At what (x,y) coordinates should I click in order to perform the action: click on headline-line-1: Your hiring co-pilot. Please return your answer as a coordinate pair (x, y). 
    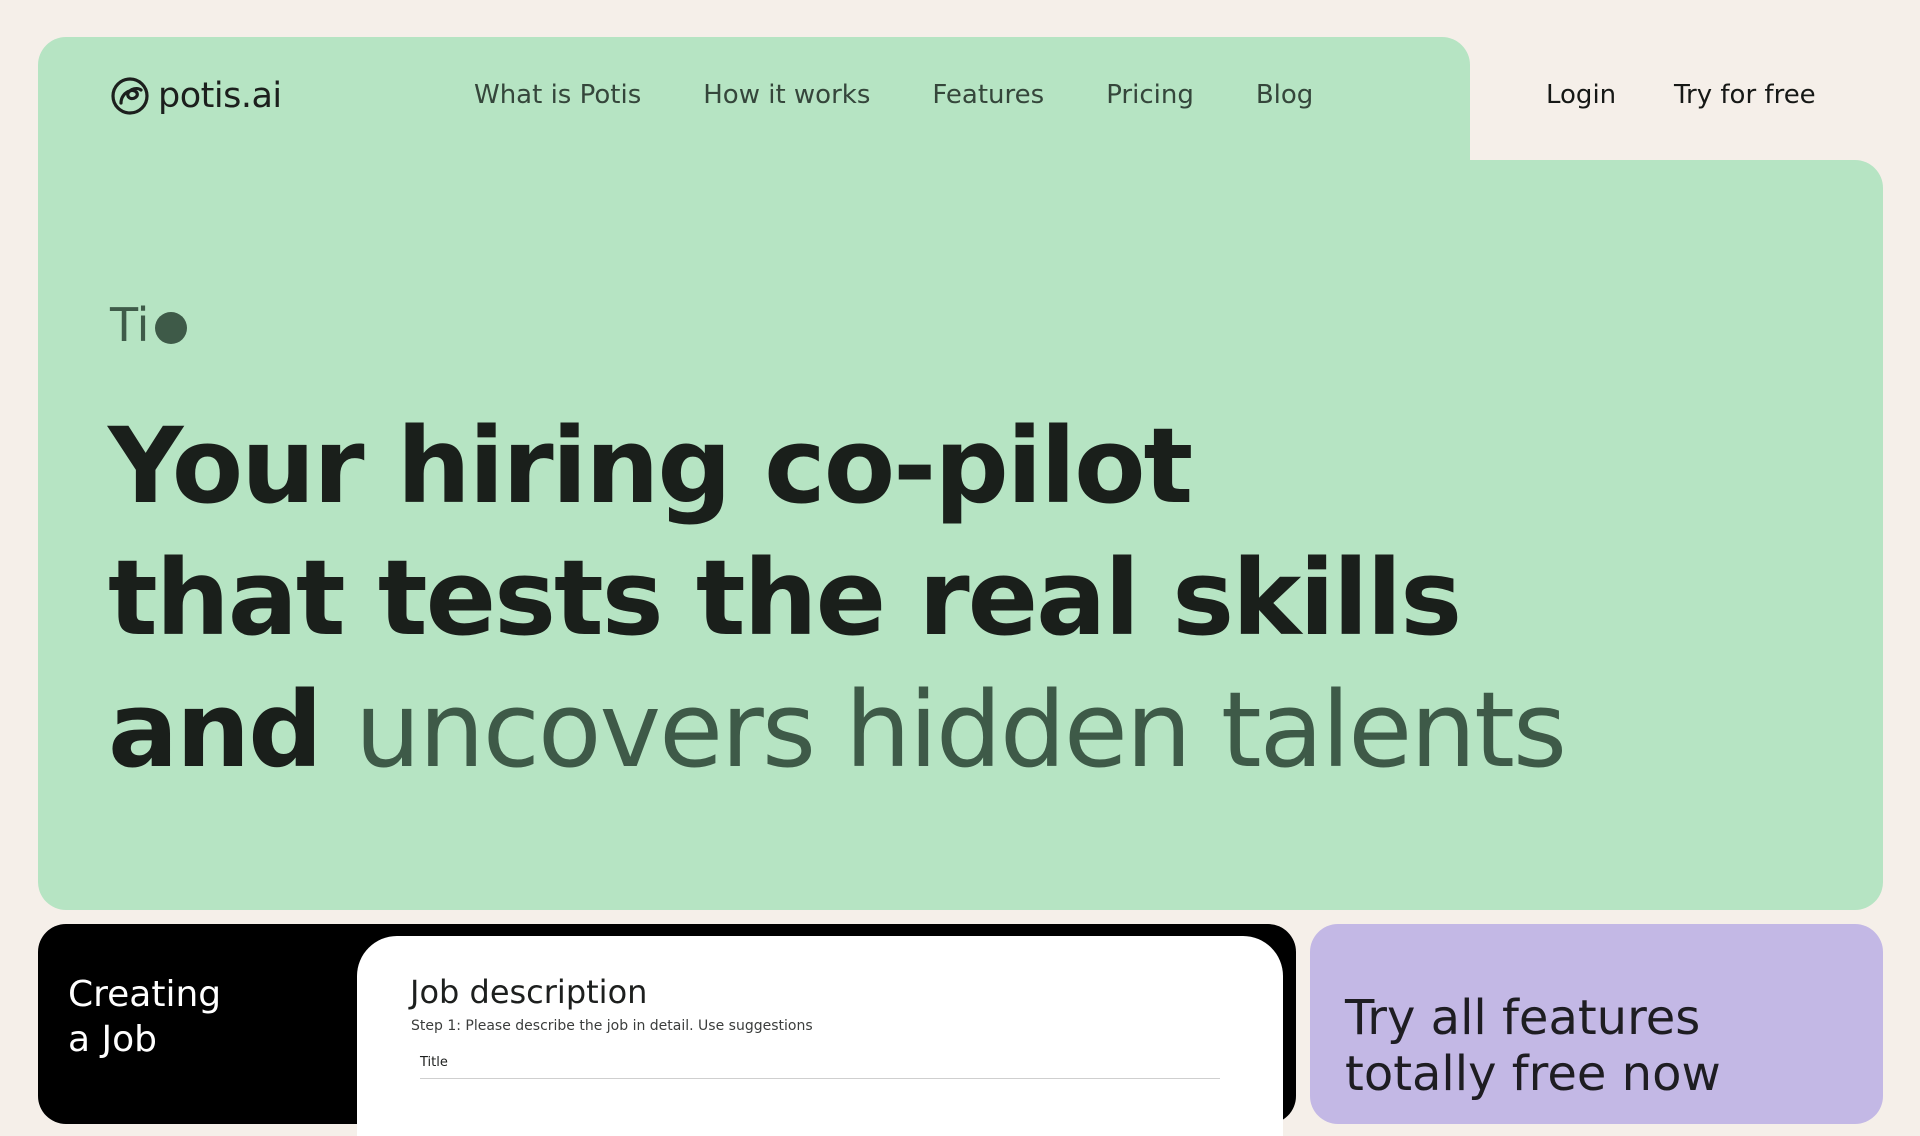
    Looking at the image, I should click on (650, 466).